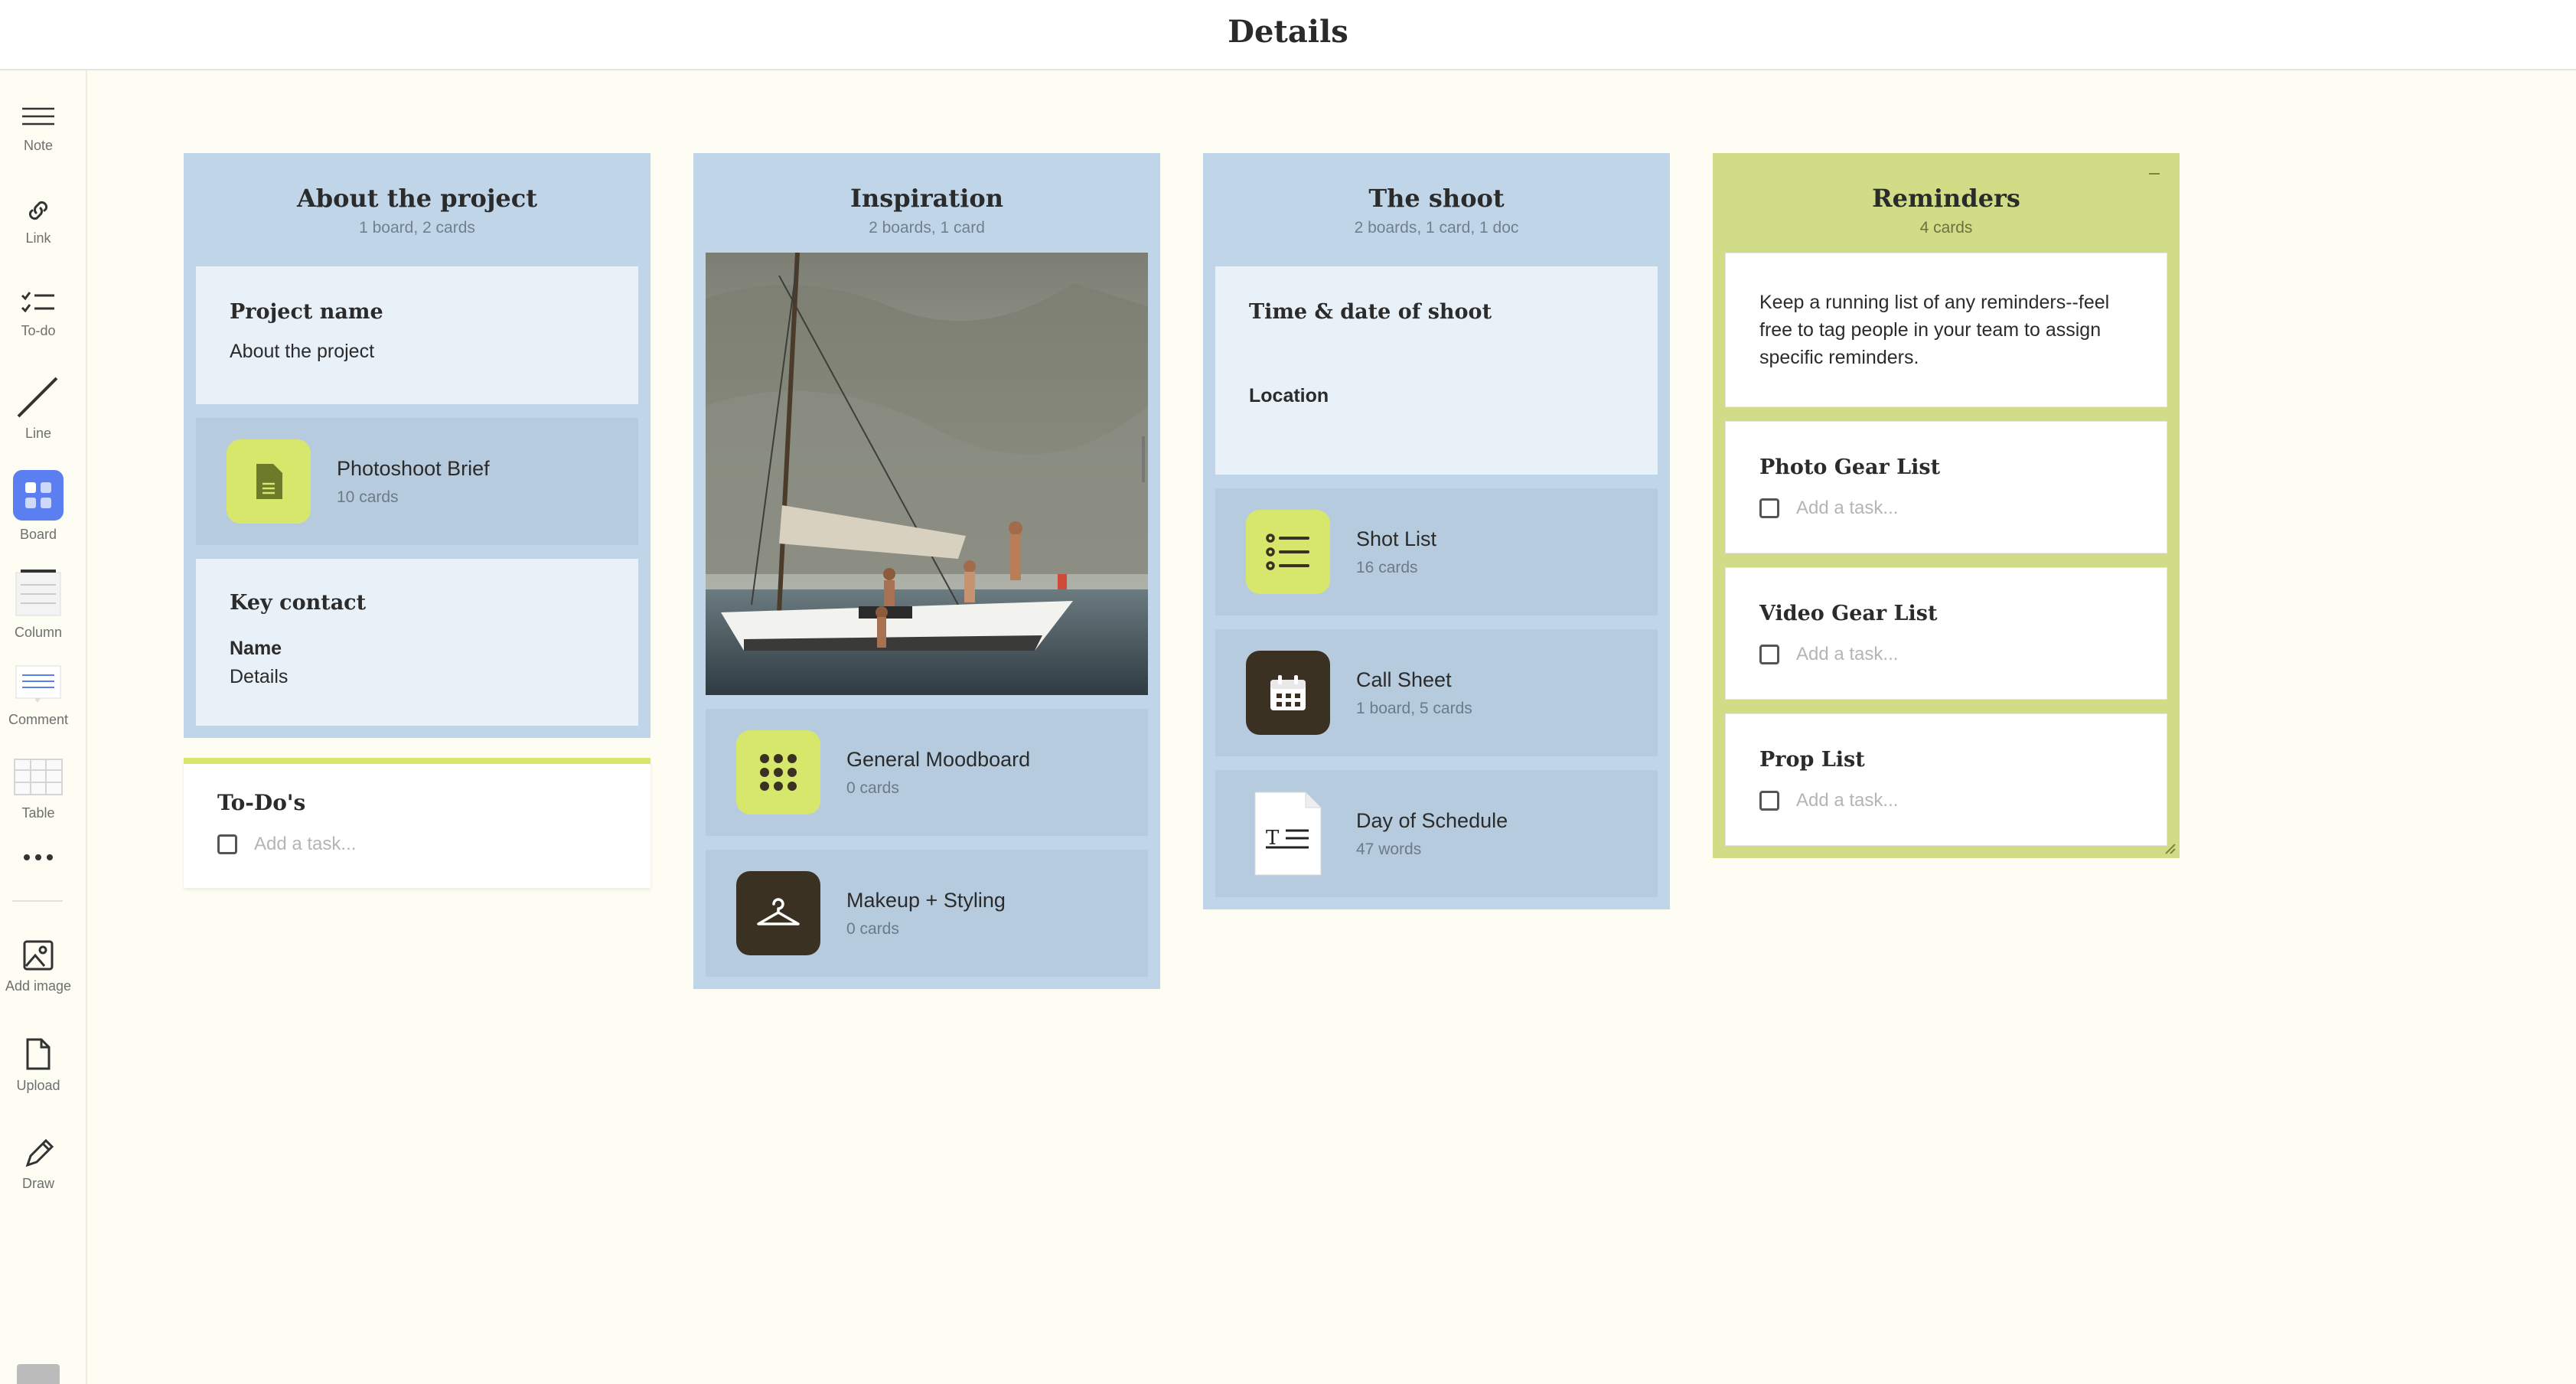 The image size is (2576, 1384). What do you see at coordinates (413, 468) in the screenshot?
I see `board-title: Photoshoot Brief` at bounding box center [413, 468].